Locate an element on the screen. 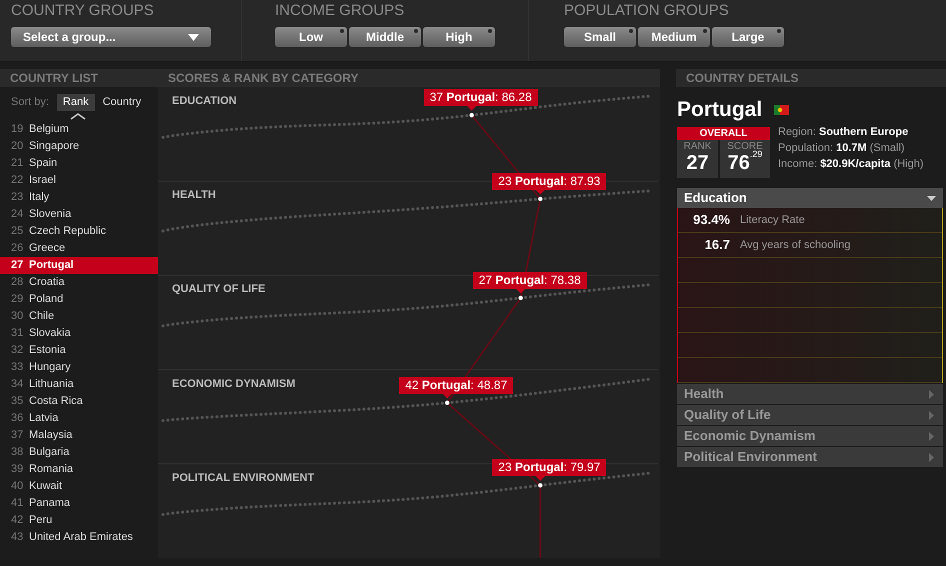 Image resolution: width=946 pixels, height=566 pixels. country-name: Kuwait is located at coordinates (45, 486).